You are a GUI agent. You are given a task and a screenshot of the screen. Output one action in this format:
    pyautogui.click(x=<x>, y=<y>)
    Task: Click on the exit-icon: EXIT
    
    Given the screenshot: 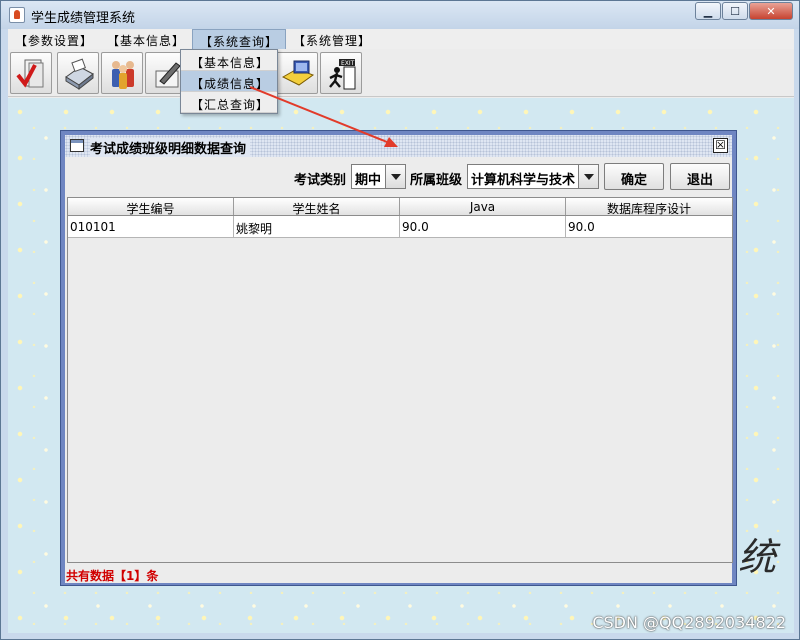 What is the action you would take?
    pyautogui.click(x=341, y=73)
    